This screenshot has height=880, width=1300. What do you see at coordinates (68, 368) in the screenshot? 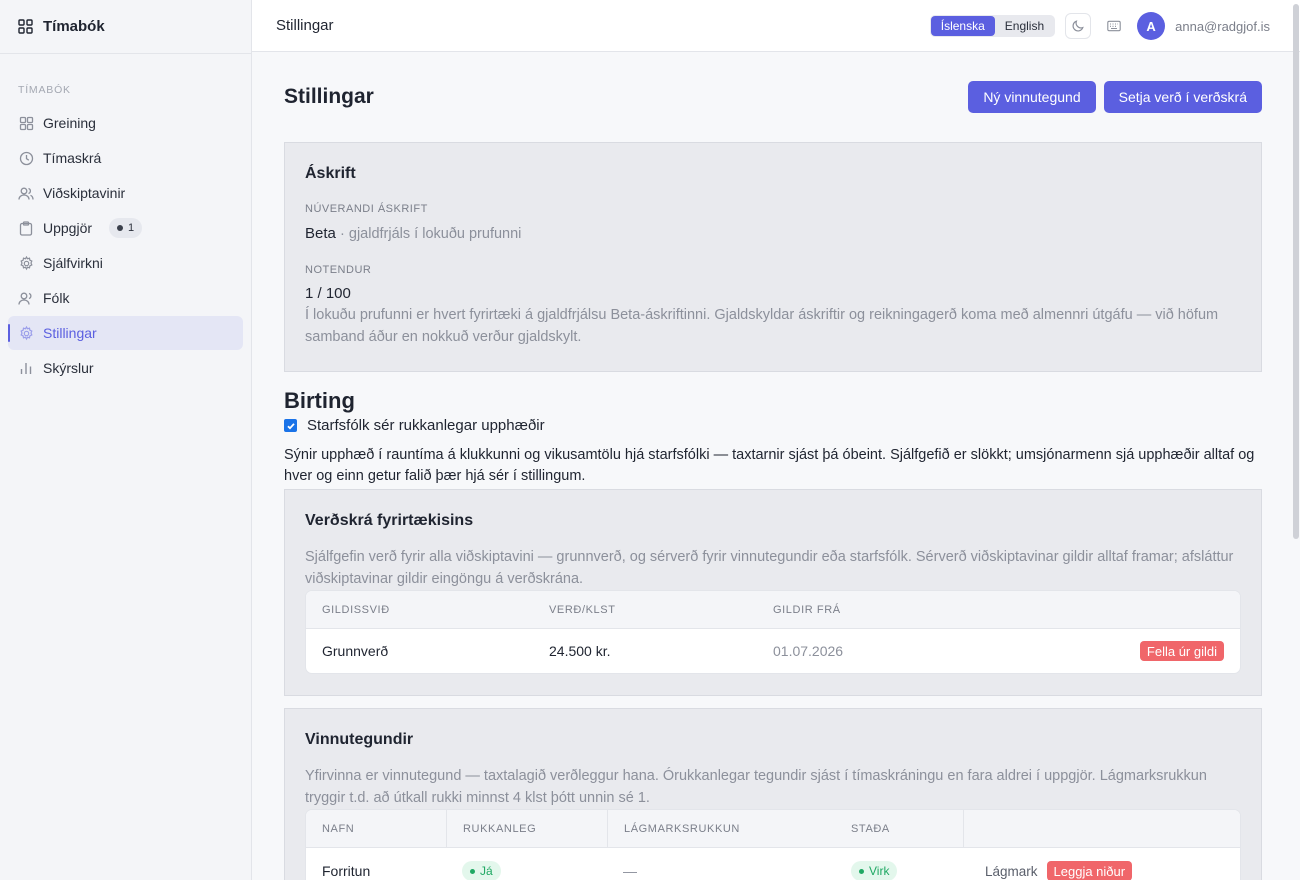
I see `sidebar-item-label: Skýrslur` at bounding box center [68, 368].